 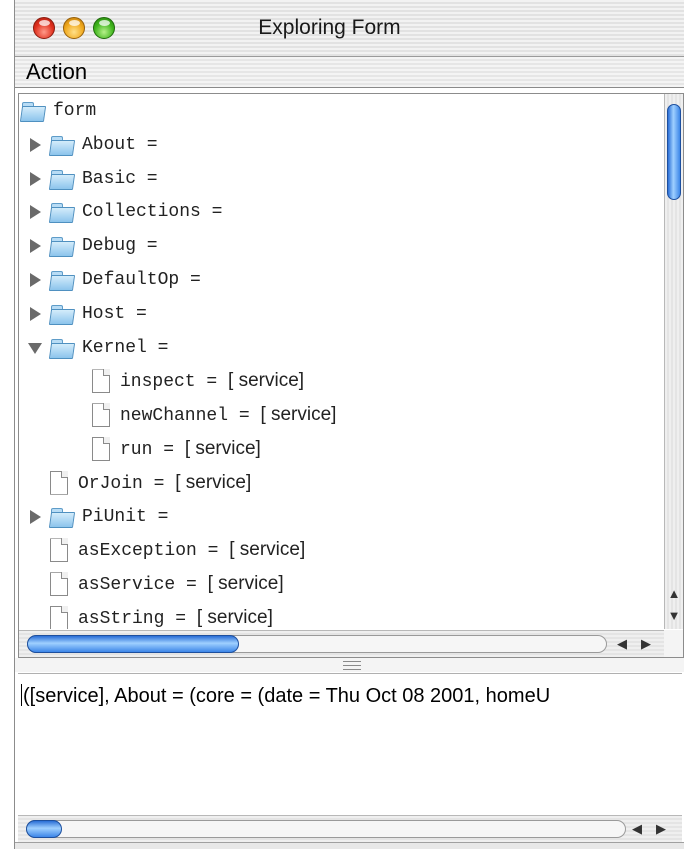 I want to click on tree-row: About =, so click(x=93, y=145).